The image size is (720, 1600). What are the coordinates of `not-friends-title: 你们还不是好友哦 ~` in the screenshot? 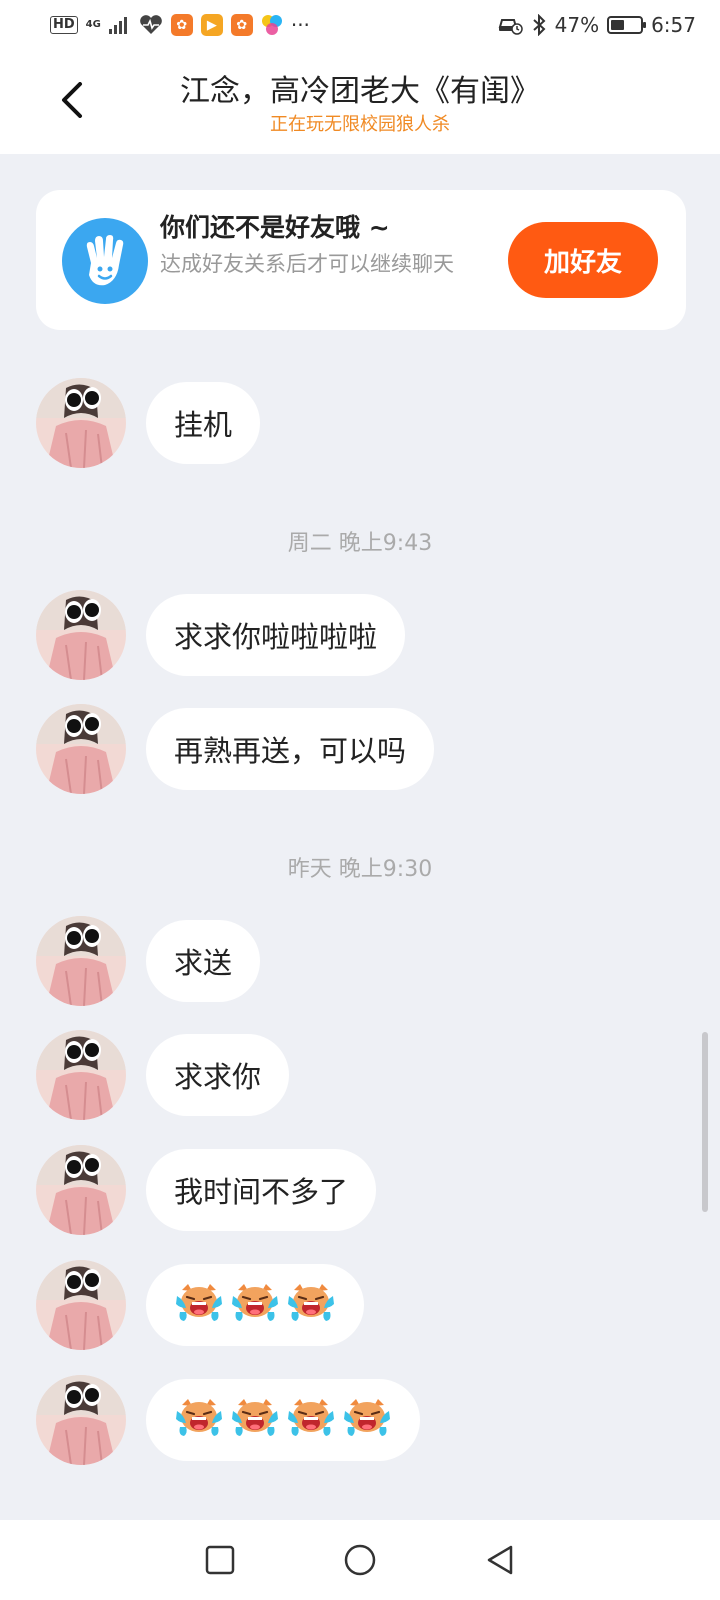 It's located at (275, 227).